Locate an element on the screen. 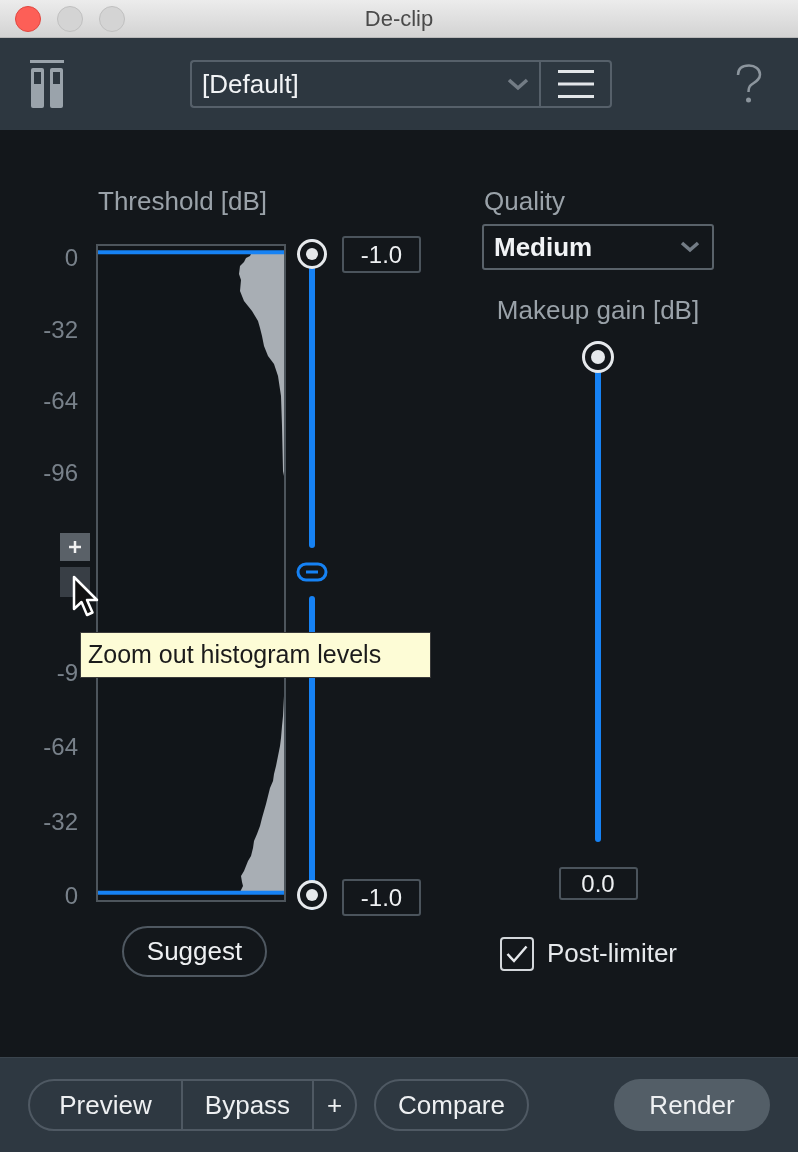 The height and width of the screenshot is (1152, 798). zoom-in-button is located at coordinates (75, 547).